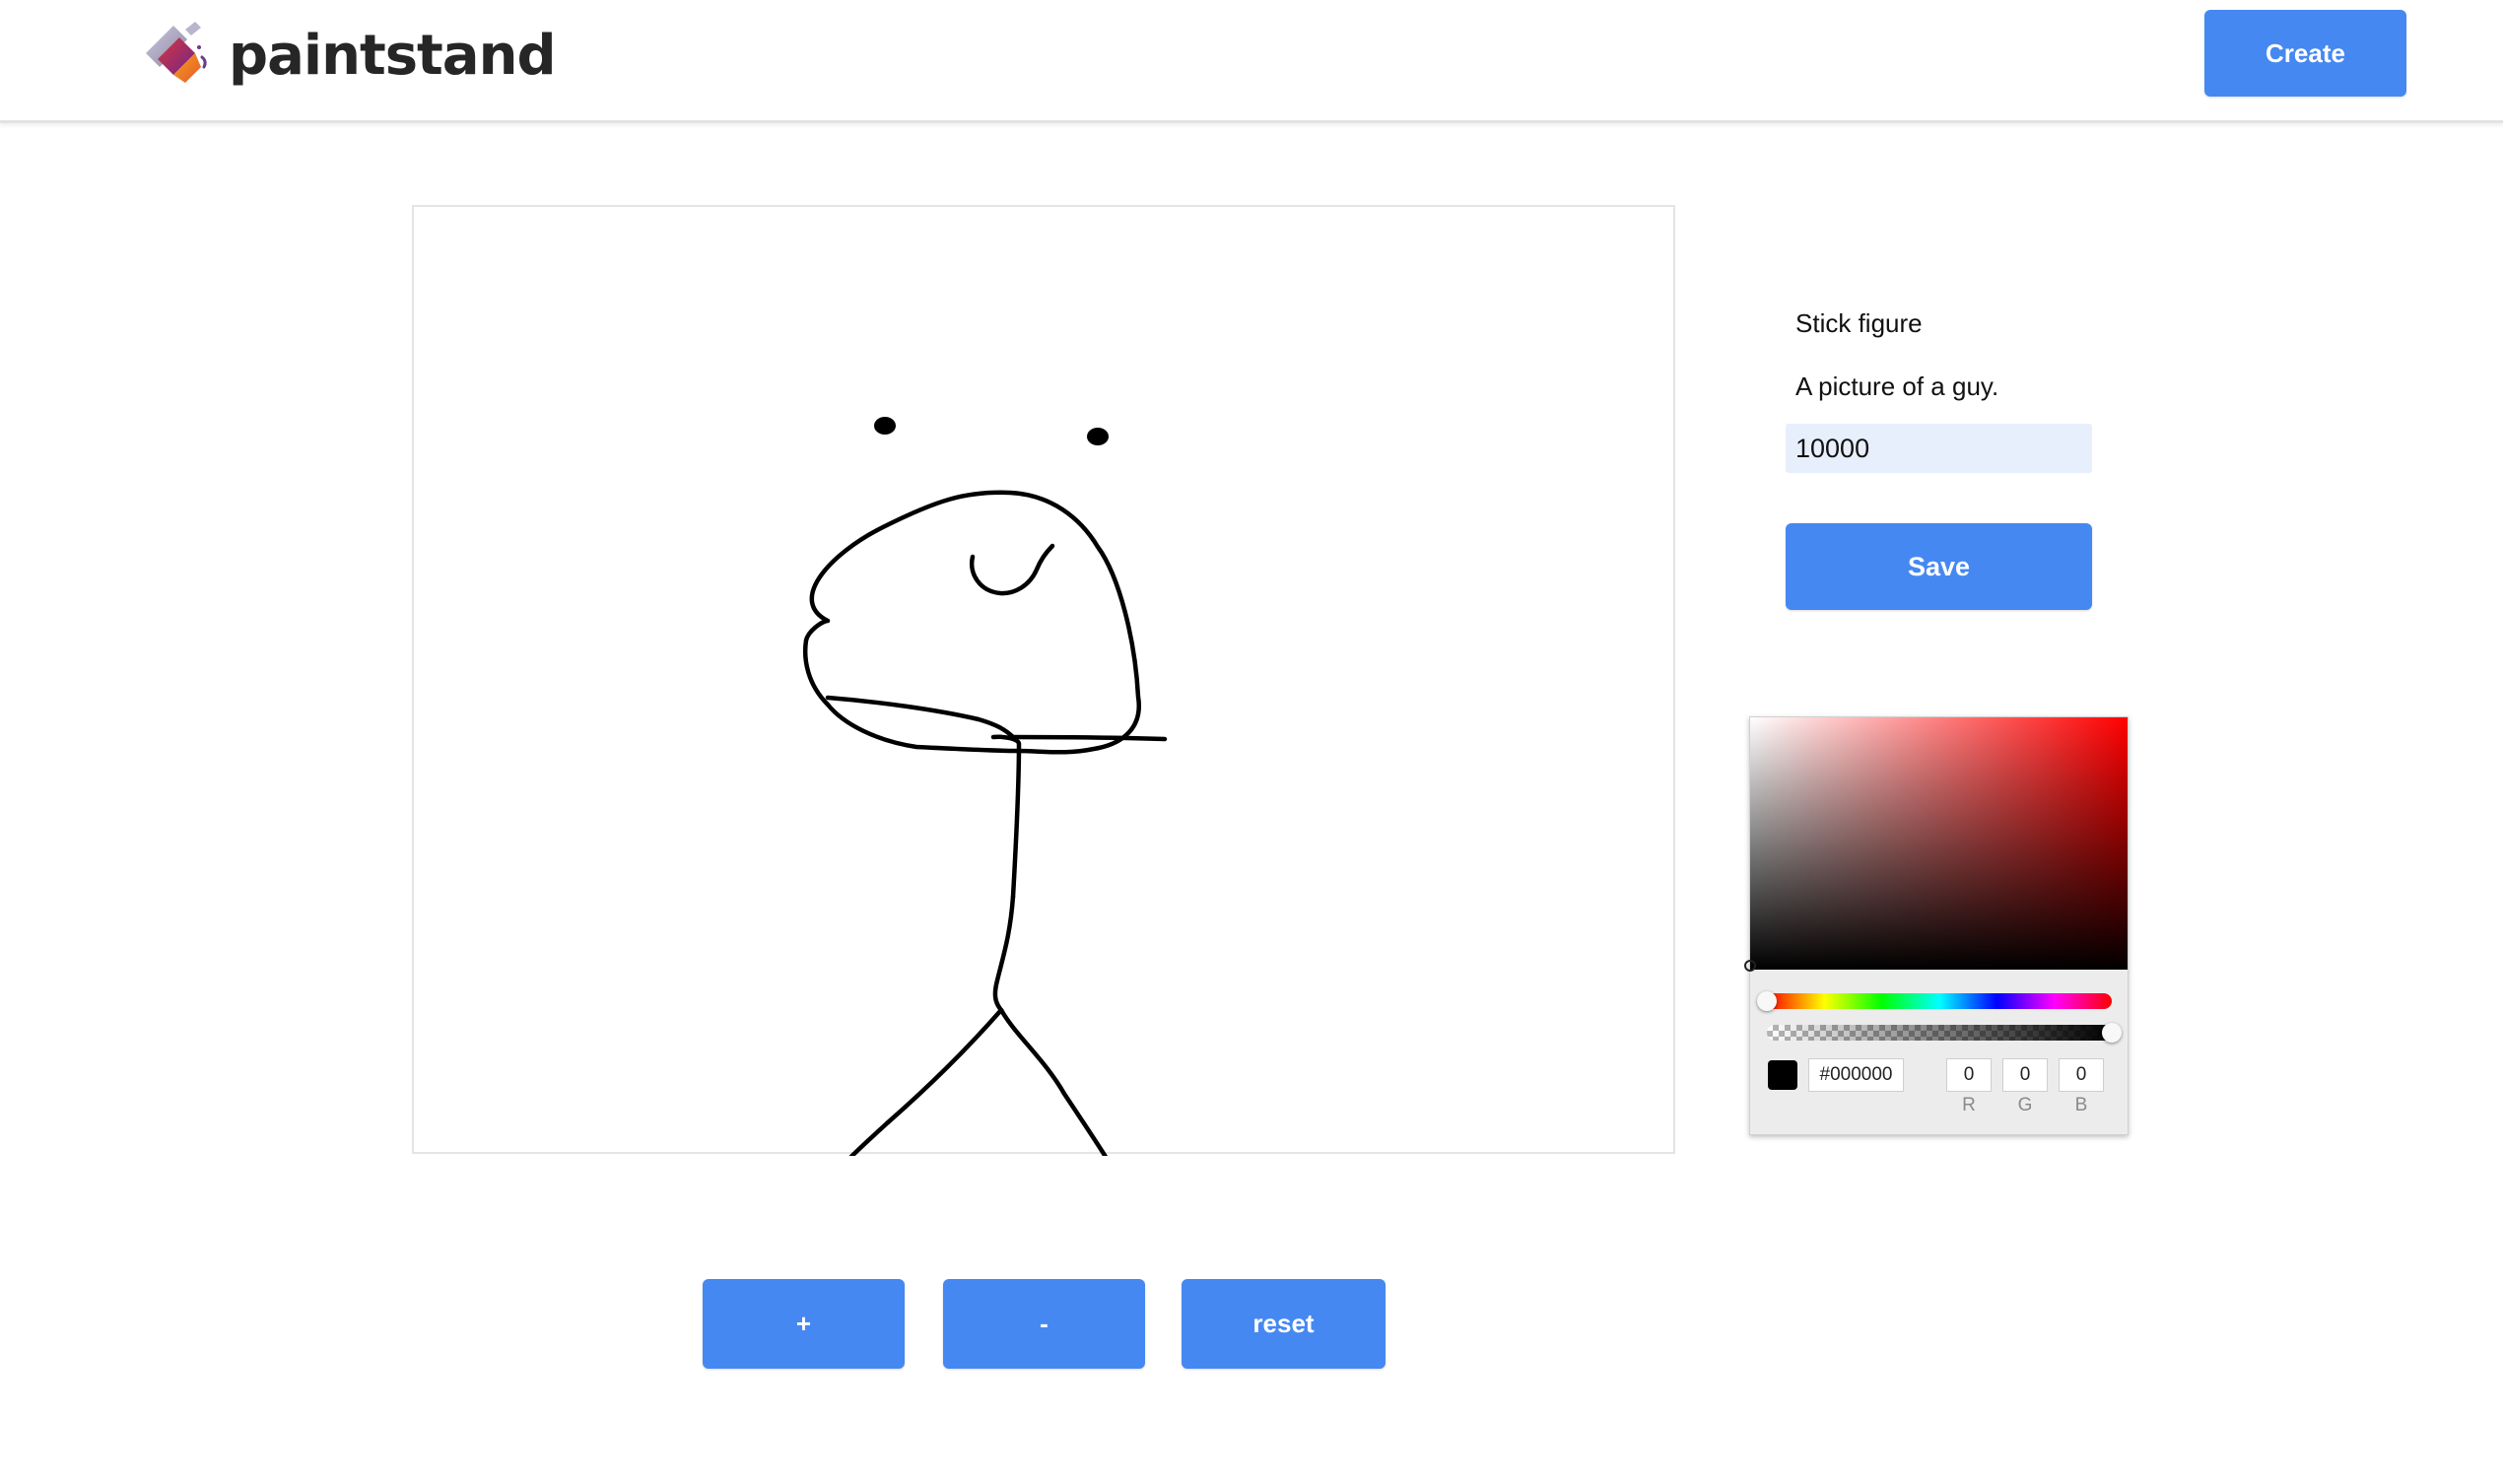 This screenshot has width=2503, height=1484. Describe the element at coordinates (1006, 817) in the screenshot. I see `neck-stroke` at that location.